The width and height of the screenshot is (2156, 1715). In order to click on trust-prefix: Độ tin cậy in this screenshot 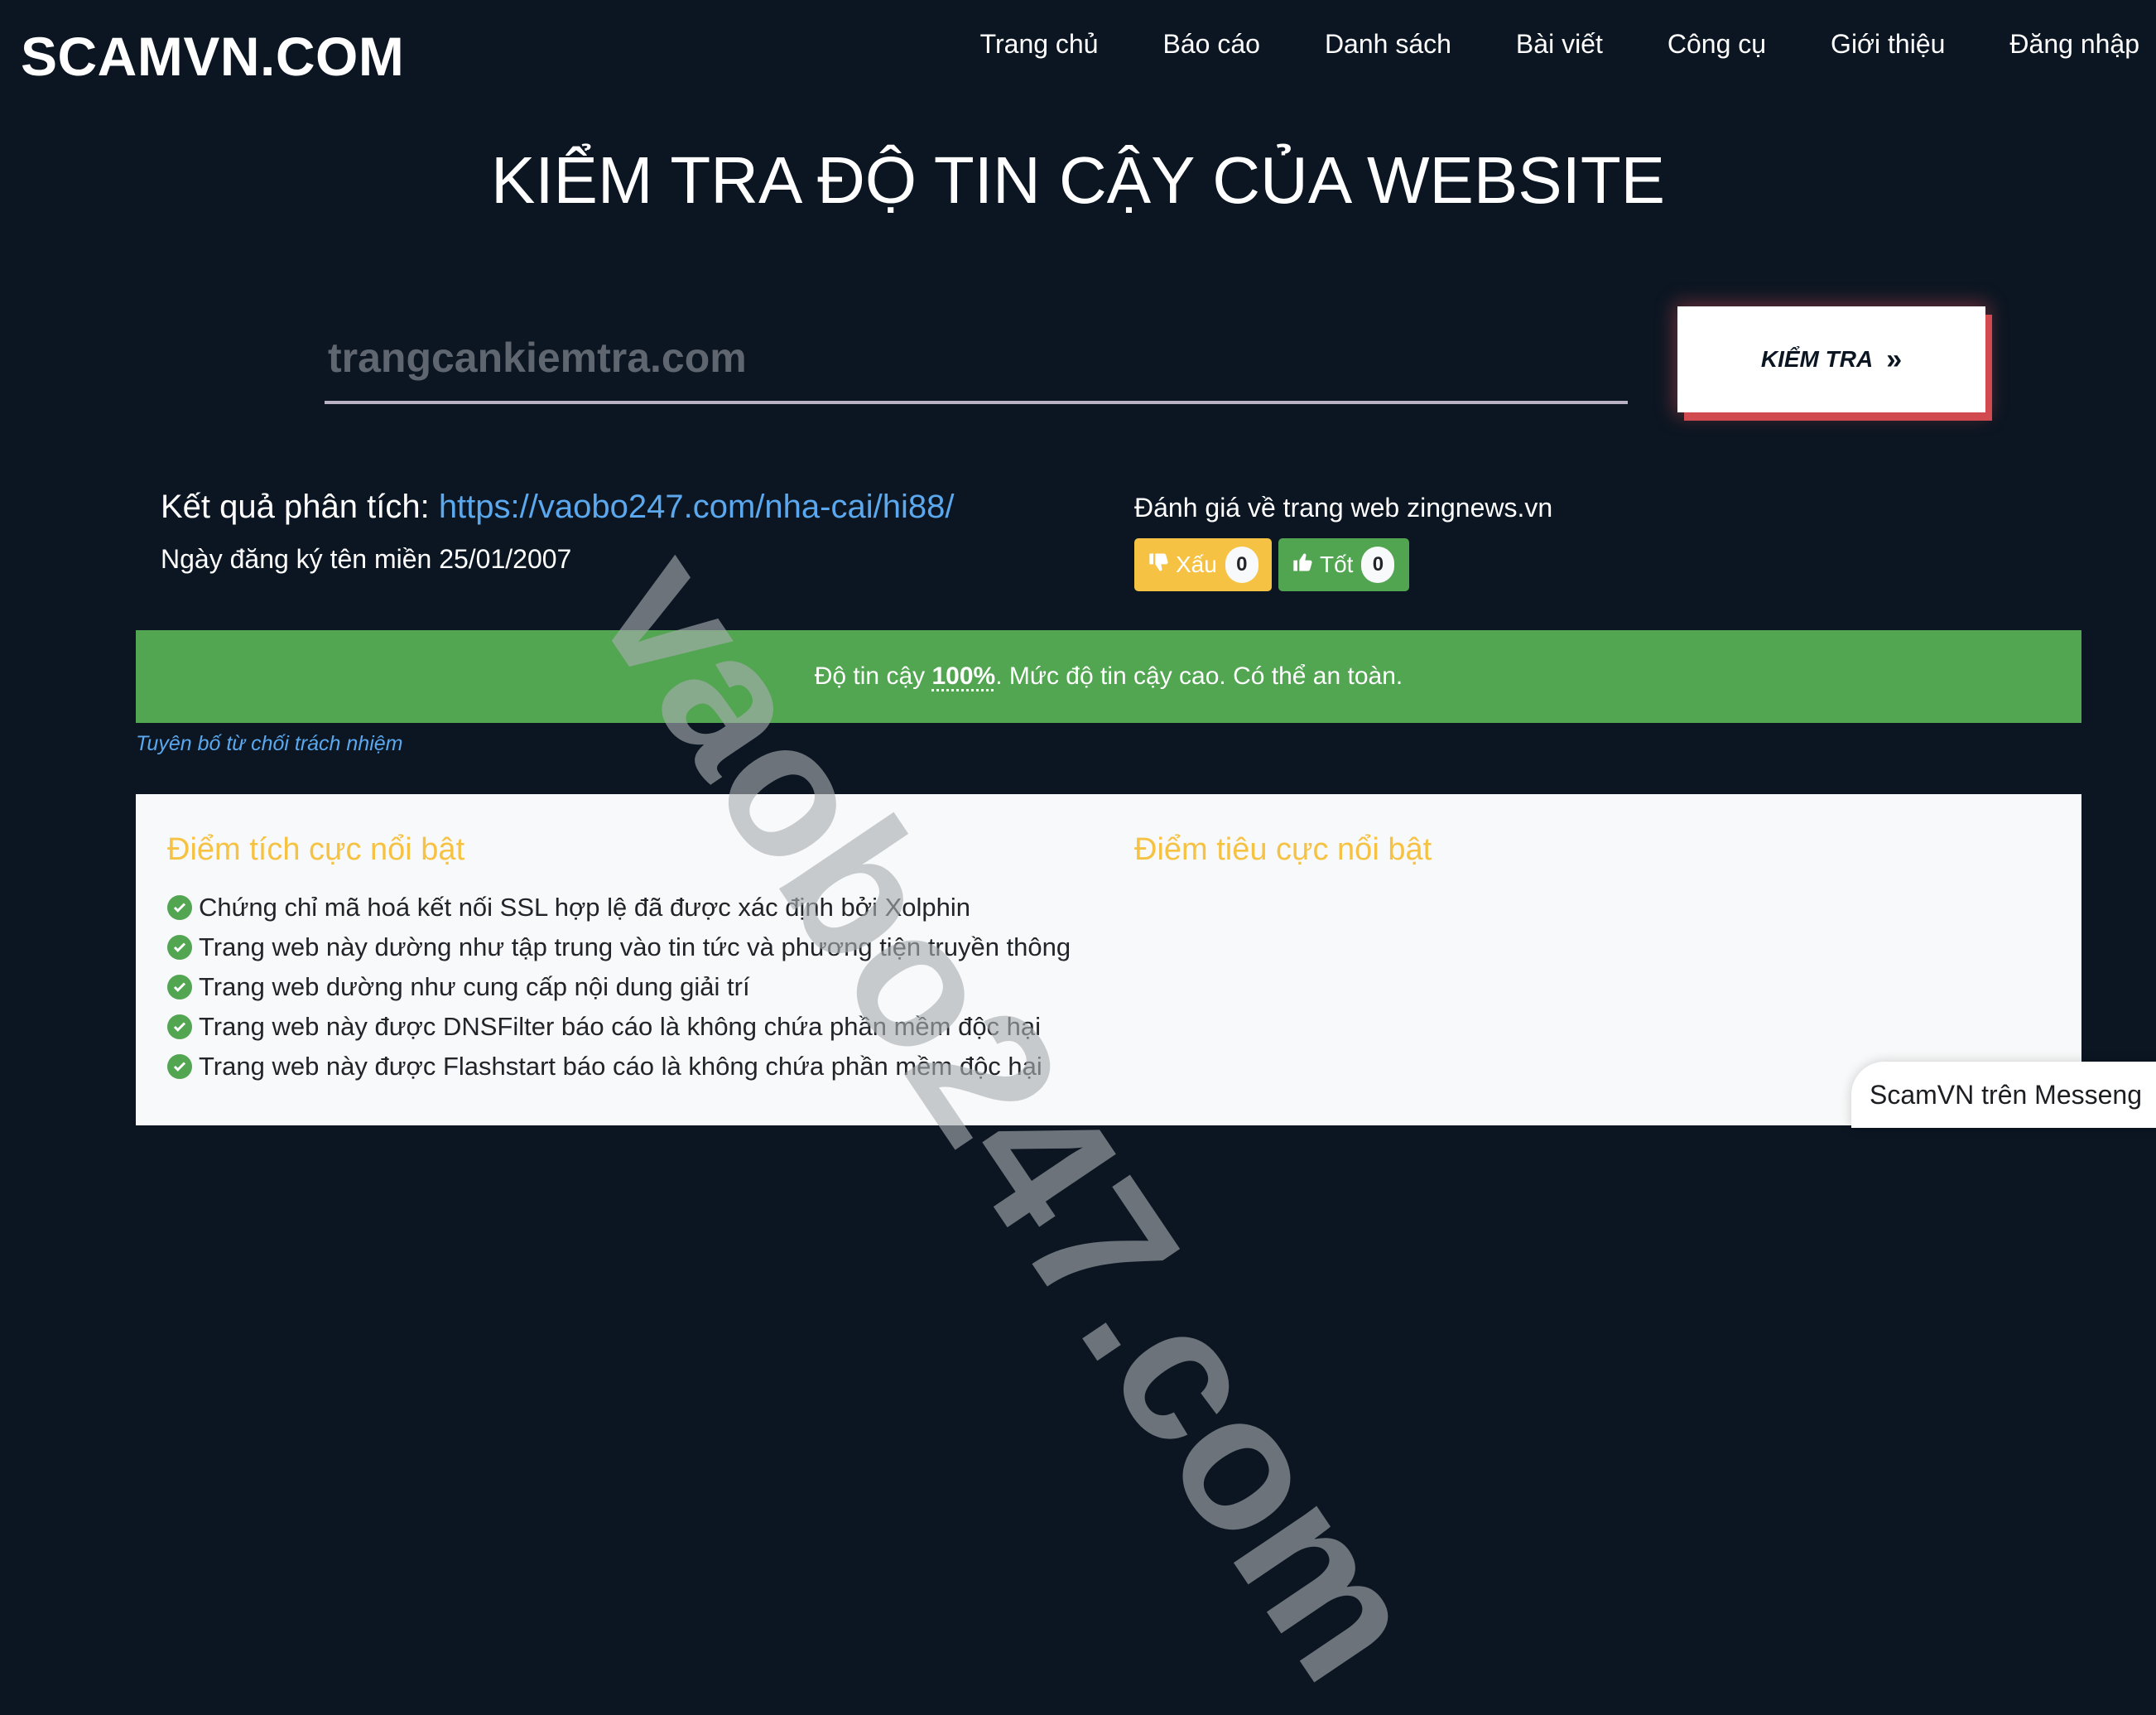, I will do `click(870, 676)`.